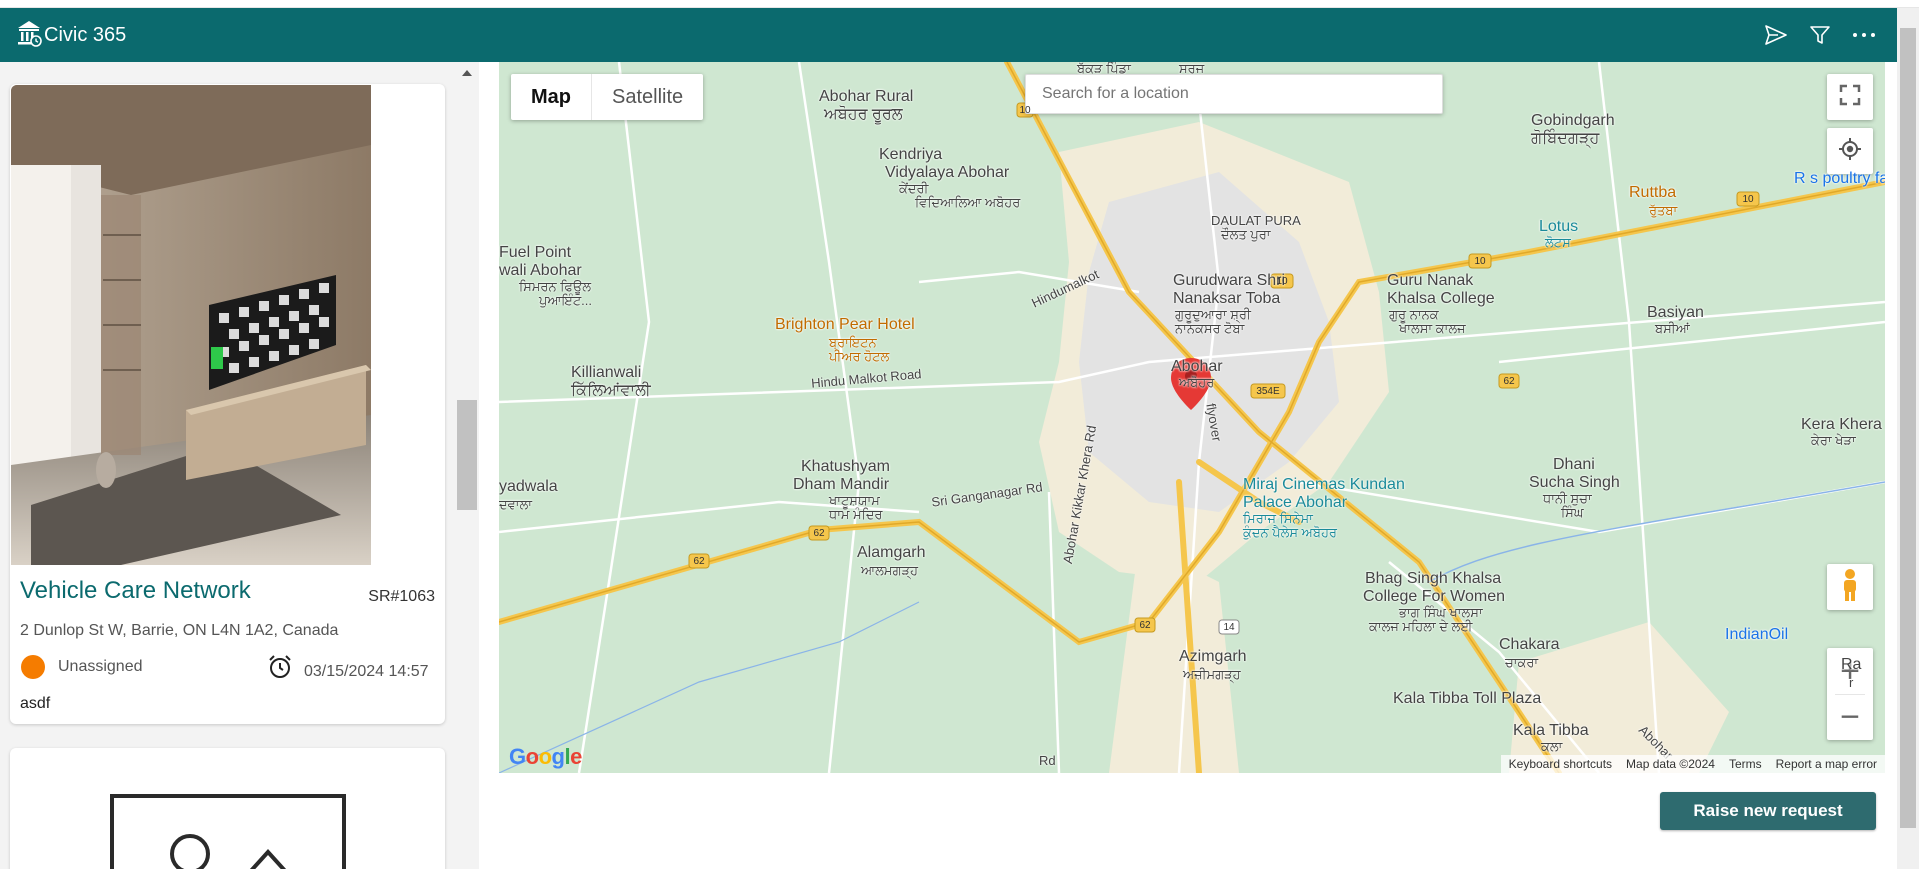 The width and height of the screenshot is (1919, 869). Describe the element at coordinates (1833, 440) in the screenshot. I see `map-label: ਕੇਰਾ ਖੇੜਾ` at that location.